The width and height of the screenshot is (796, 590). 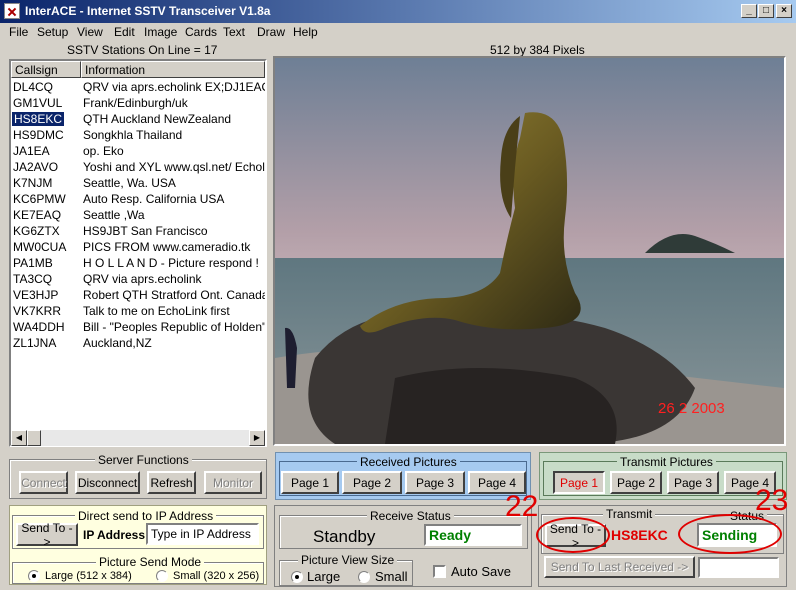 What do you see at coordinates (202, 534) in the screenshot?
I see `ip-address-input: Type in IP Address` at bounding box center [202, 534].